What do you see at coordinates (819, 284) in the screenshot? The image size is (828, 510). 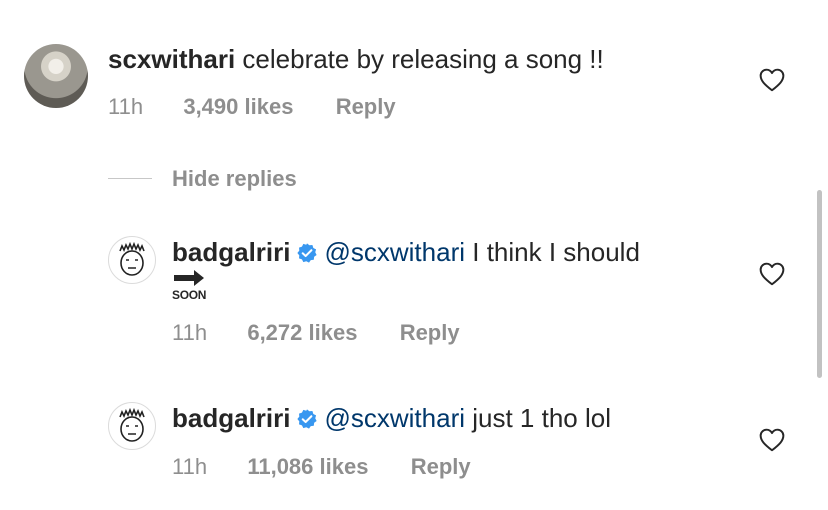 I see `scrollbar-thumb` at bounding box center [819, 284].